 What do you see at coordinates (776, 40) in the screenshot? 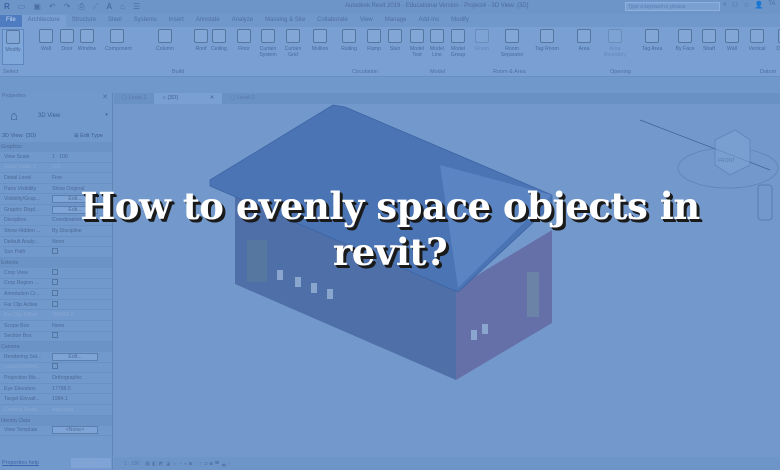
I see `ribbon-button-dormer: Dormer` at bounding box center [776, 40].